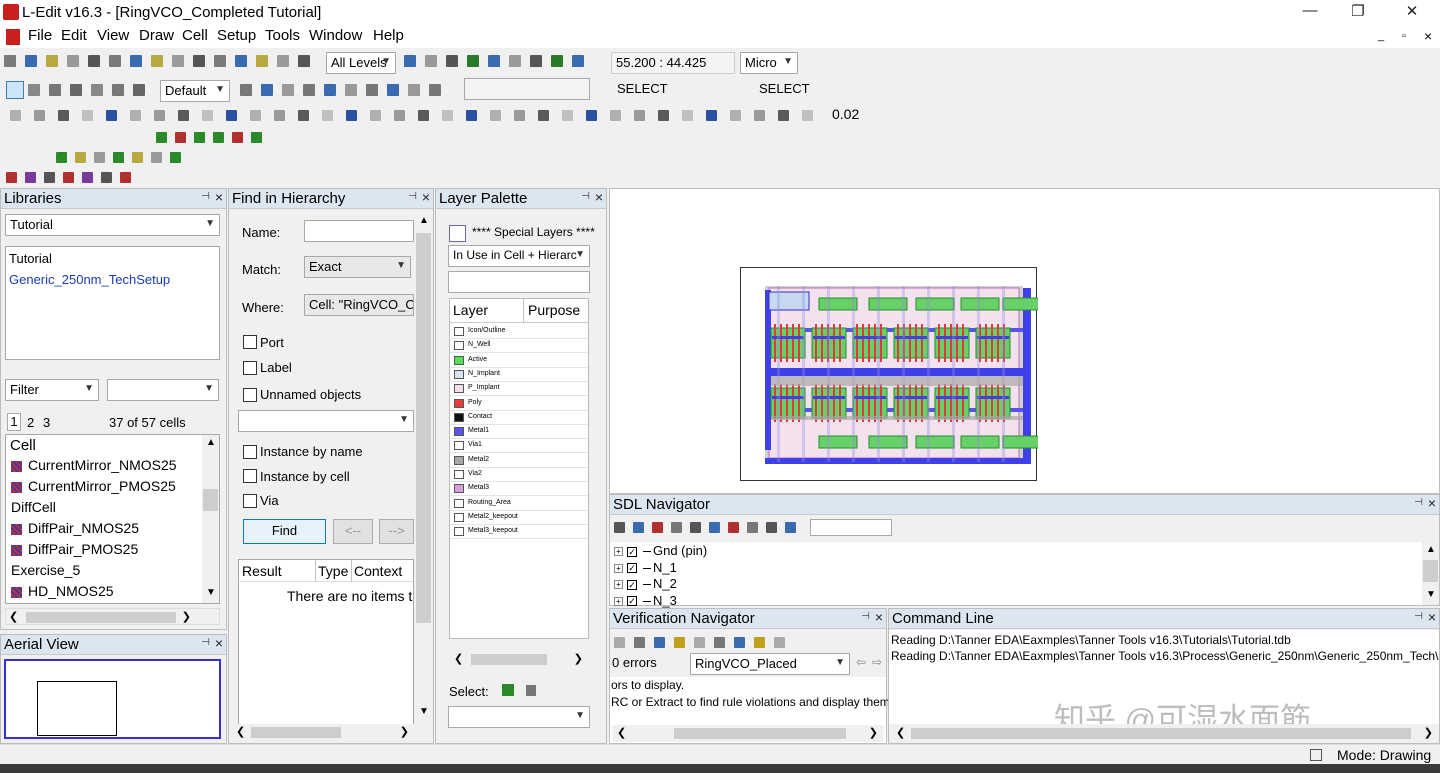  I want to click on layer-row: Active, so click(519, 361).